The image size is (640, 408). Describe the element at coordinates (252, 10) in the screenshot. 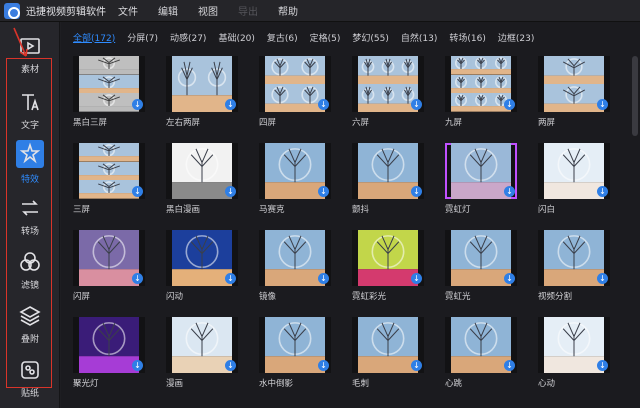

I see `menu-export: 导出` at that location.